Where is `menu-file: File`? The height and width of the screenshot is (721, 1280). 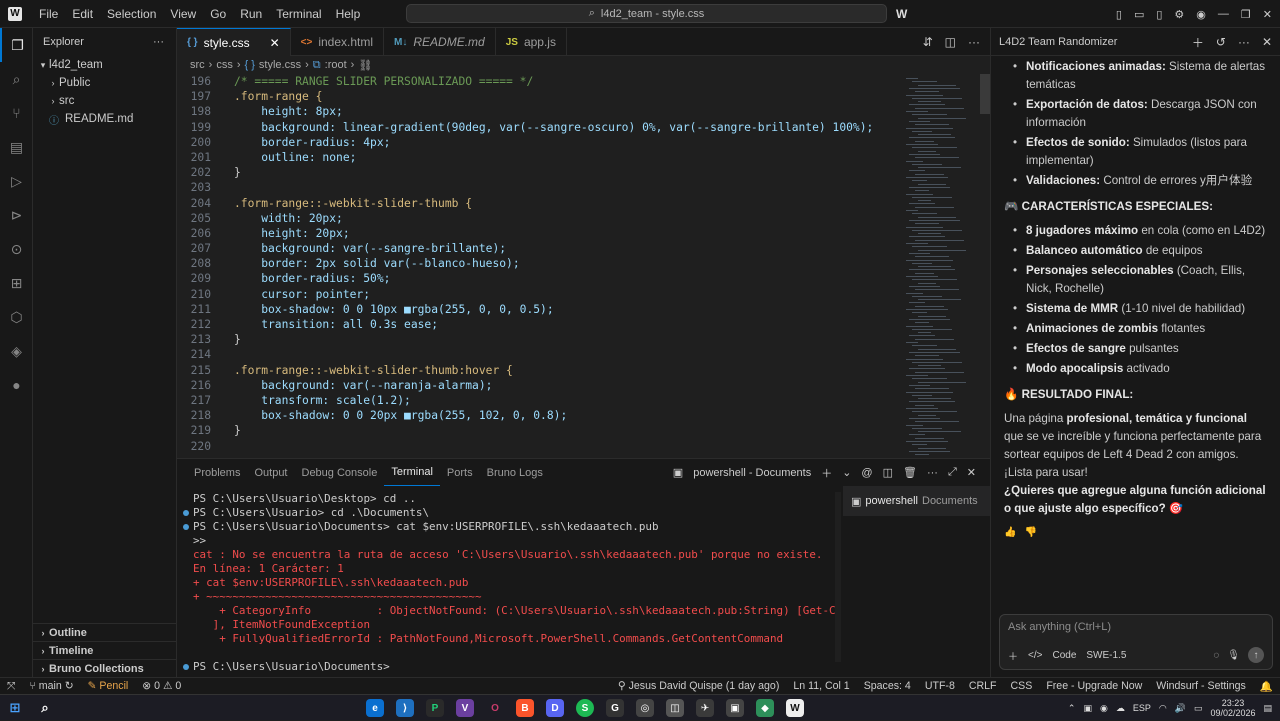 menu-file: File is located at coordinates (48, 14).